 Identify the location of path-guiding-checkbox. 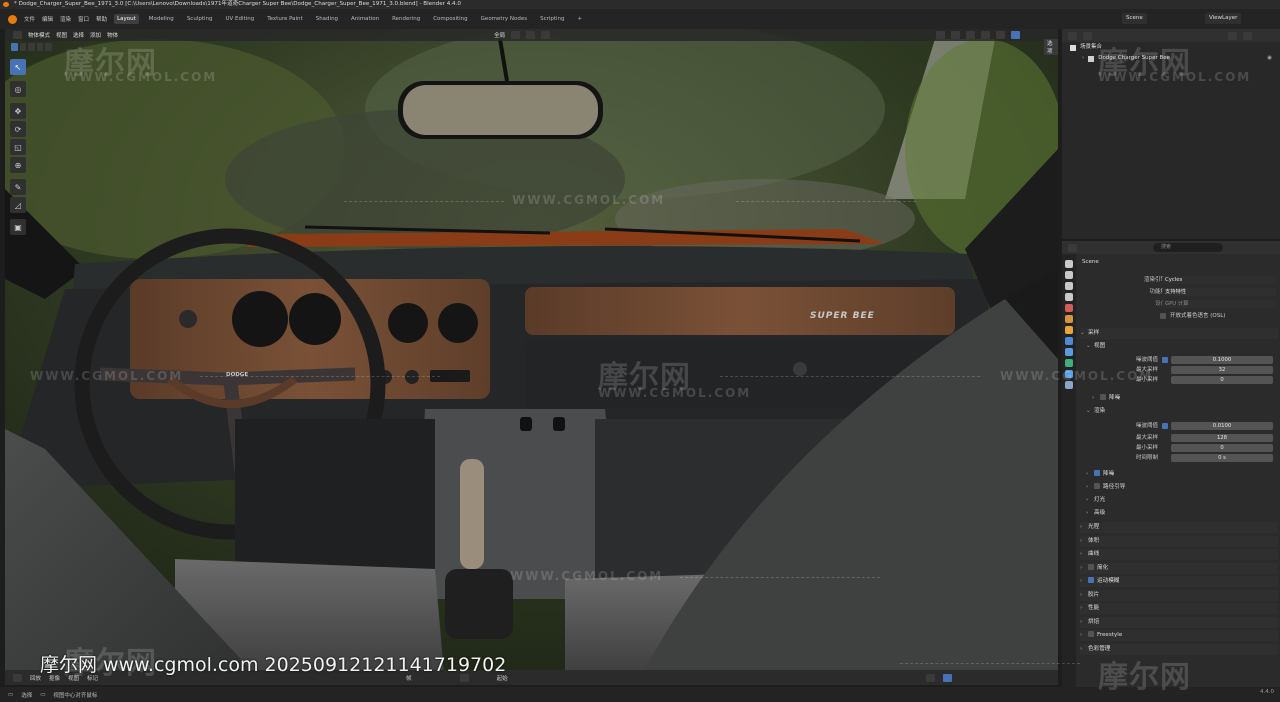
(1097, 486).